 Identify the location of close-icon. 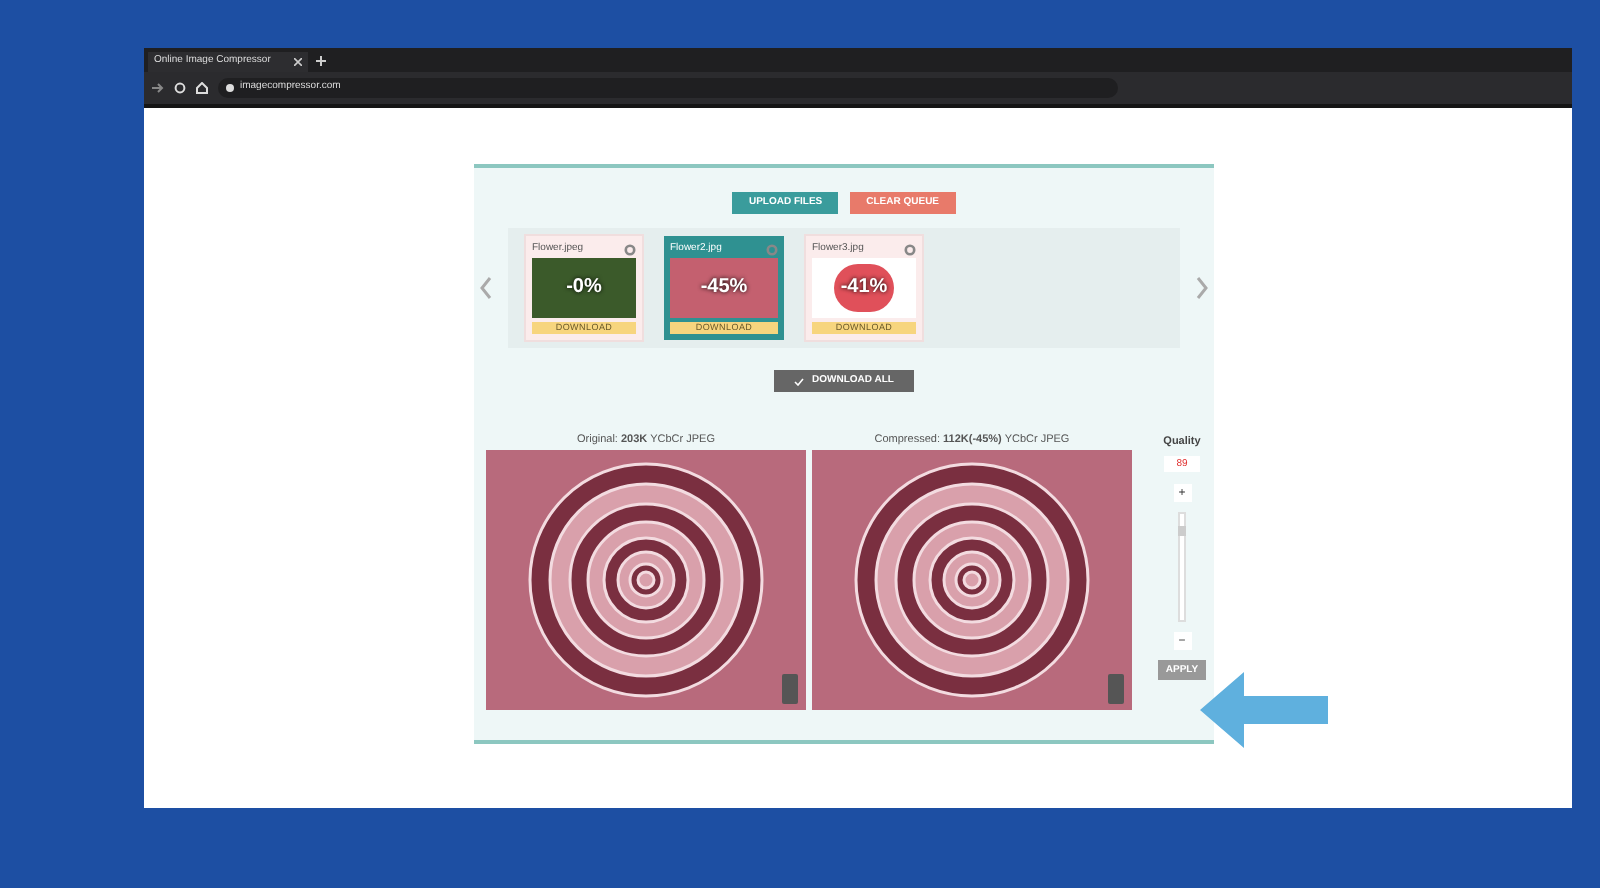
(298, 62).